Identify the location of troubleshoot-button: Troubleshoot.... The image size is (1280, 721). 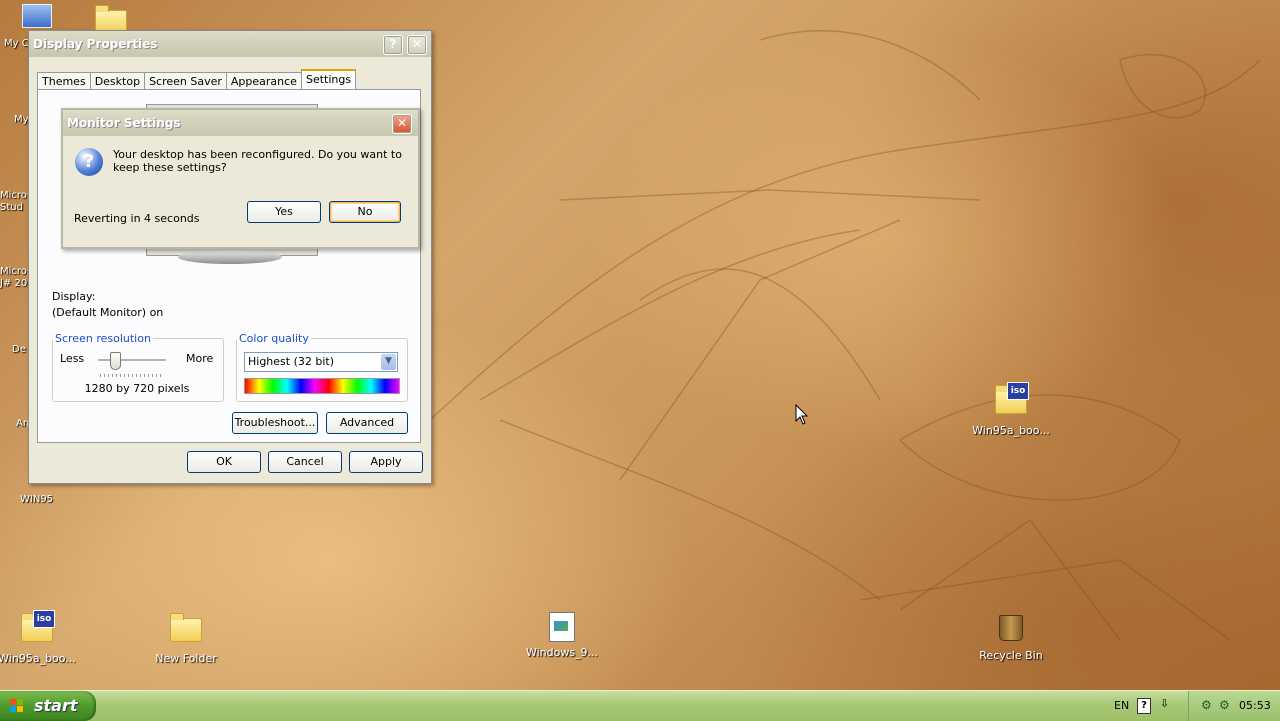
(275, 423).